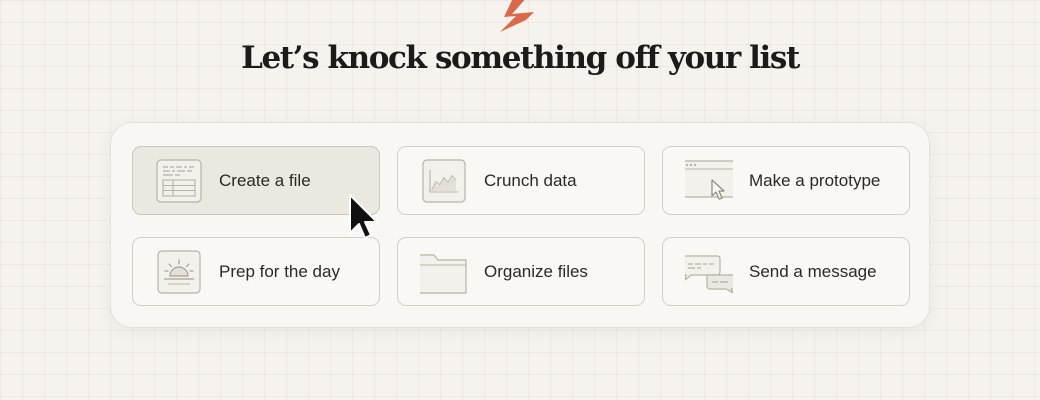 Image resolution: width=1040 pixels, height=400 pixels. What do you see at coordinates (815, 180) in the screenshot?
I see `card-label: Make a prototype` at bounding box center [815, 180].